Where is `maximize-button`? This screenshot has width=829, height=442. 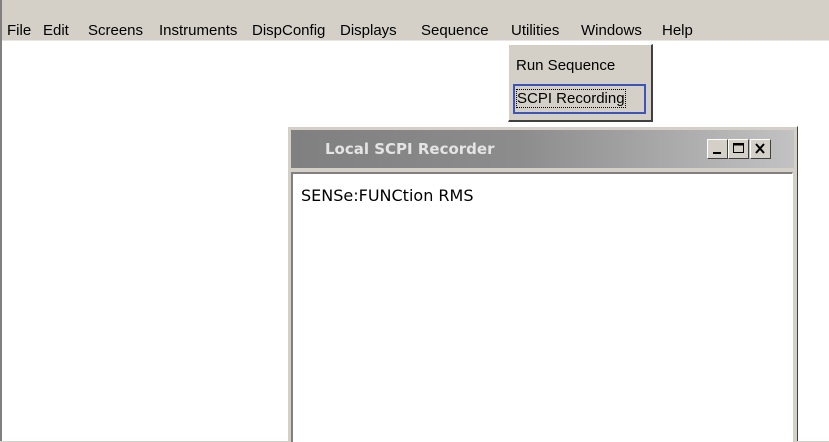
maximize-button is located at coordinates (738, 149).